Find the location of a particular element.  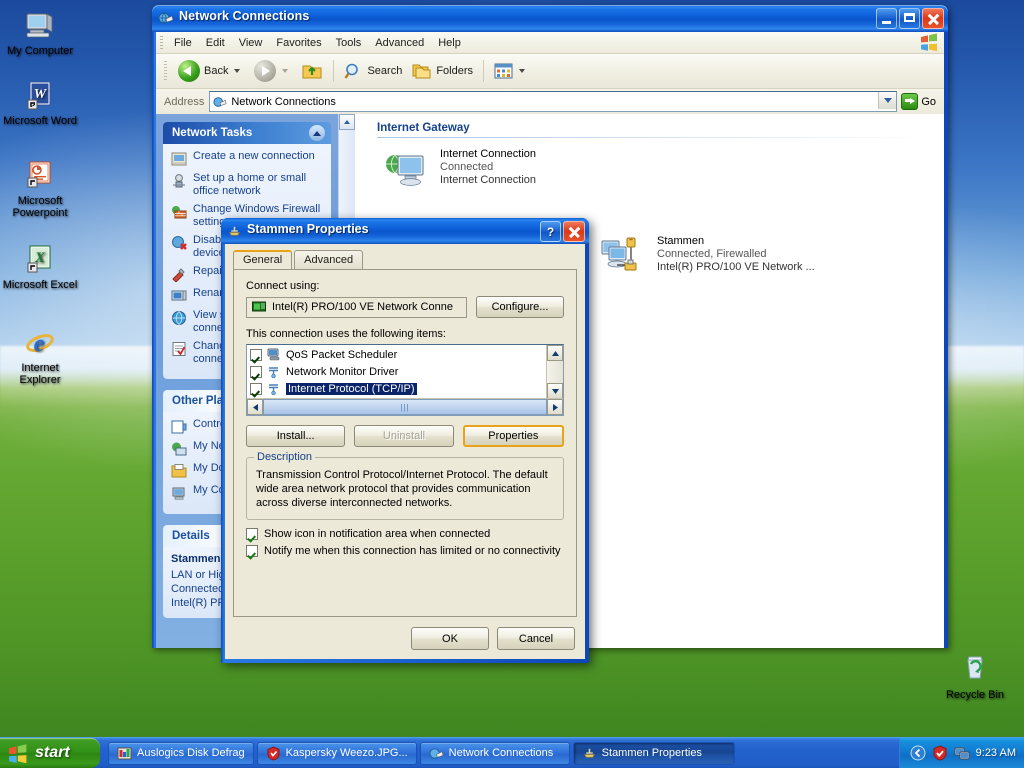

adapter-field: Intel(R) PRO/100 VE Network Conne is located at coordinates (356, 307).